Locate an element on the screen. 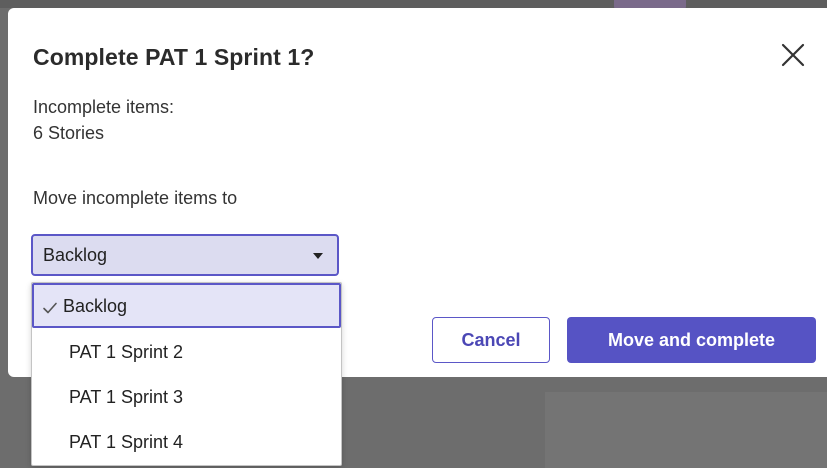 Image resolution: width=827 pixels, height=468 pixels. dialog-title: Complete PAT 1 Sprint 1? is located at coordinates (174, 57).